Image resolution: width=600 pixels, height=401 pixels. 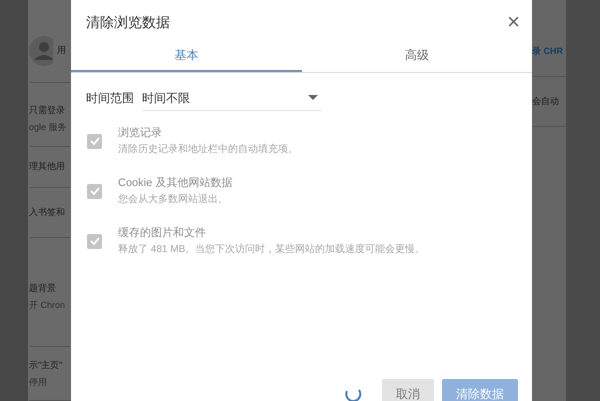 What do you see at coordinates (232, 98) in the screenshot?
I see `time-range-dropdown: 时间不限` at bounding box center [232, 98].